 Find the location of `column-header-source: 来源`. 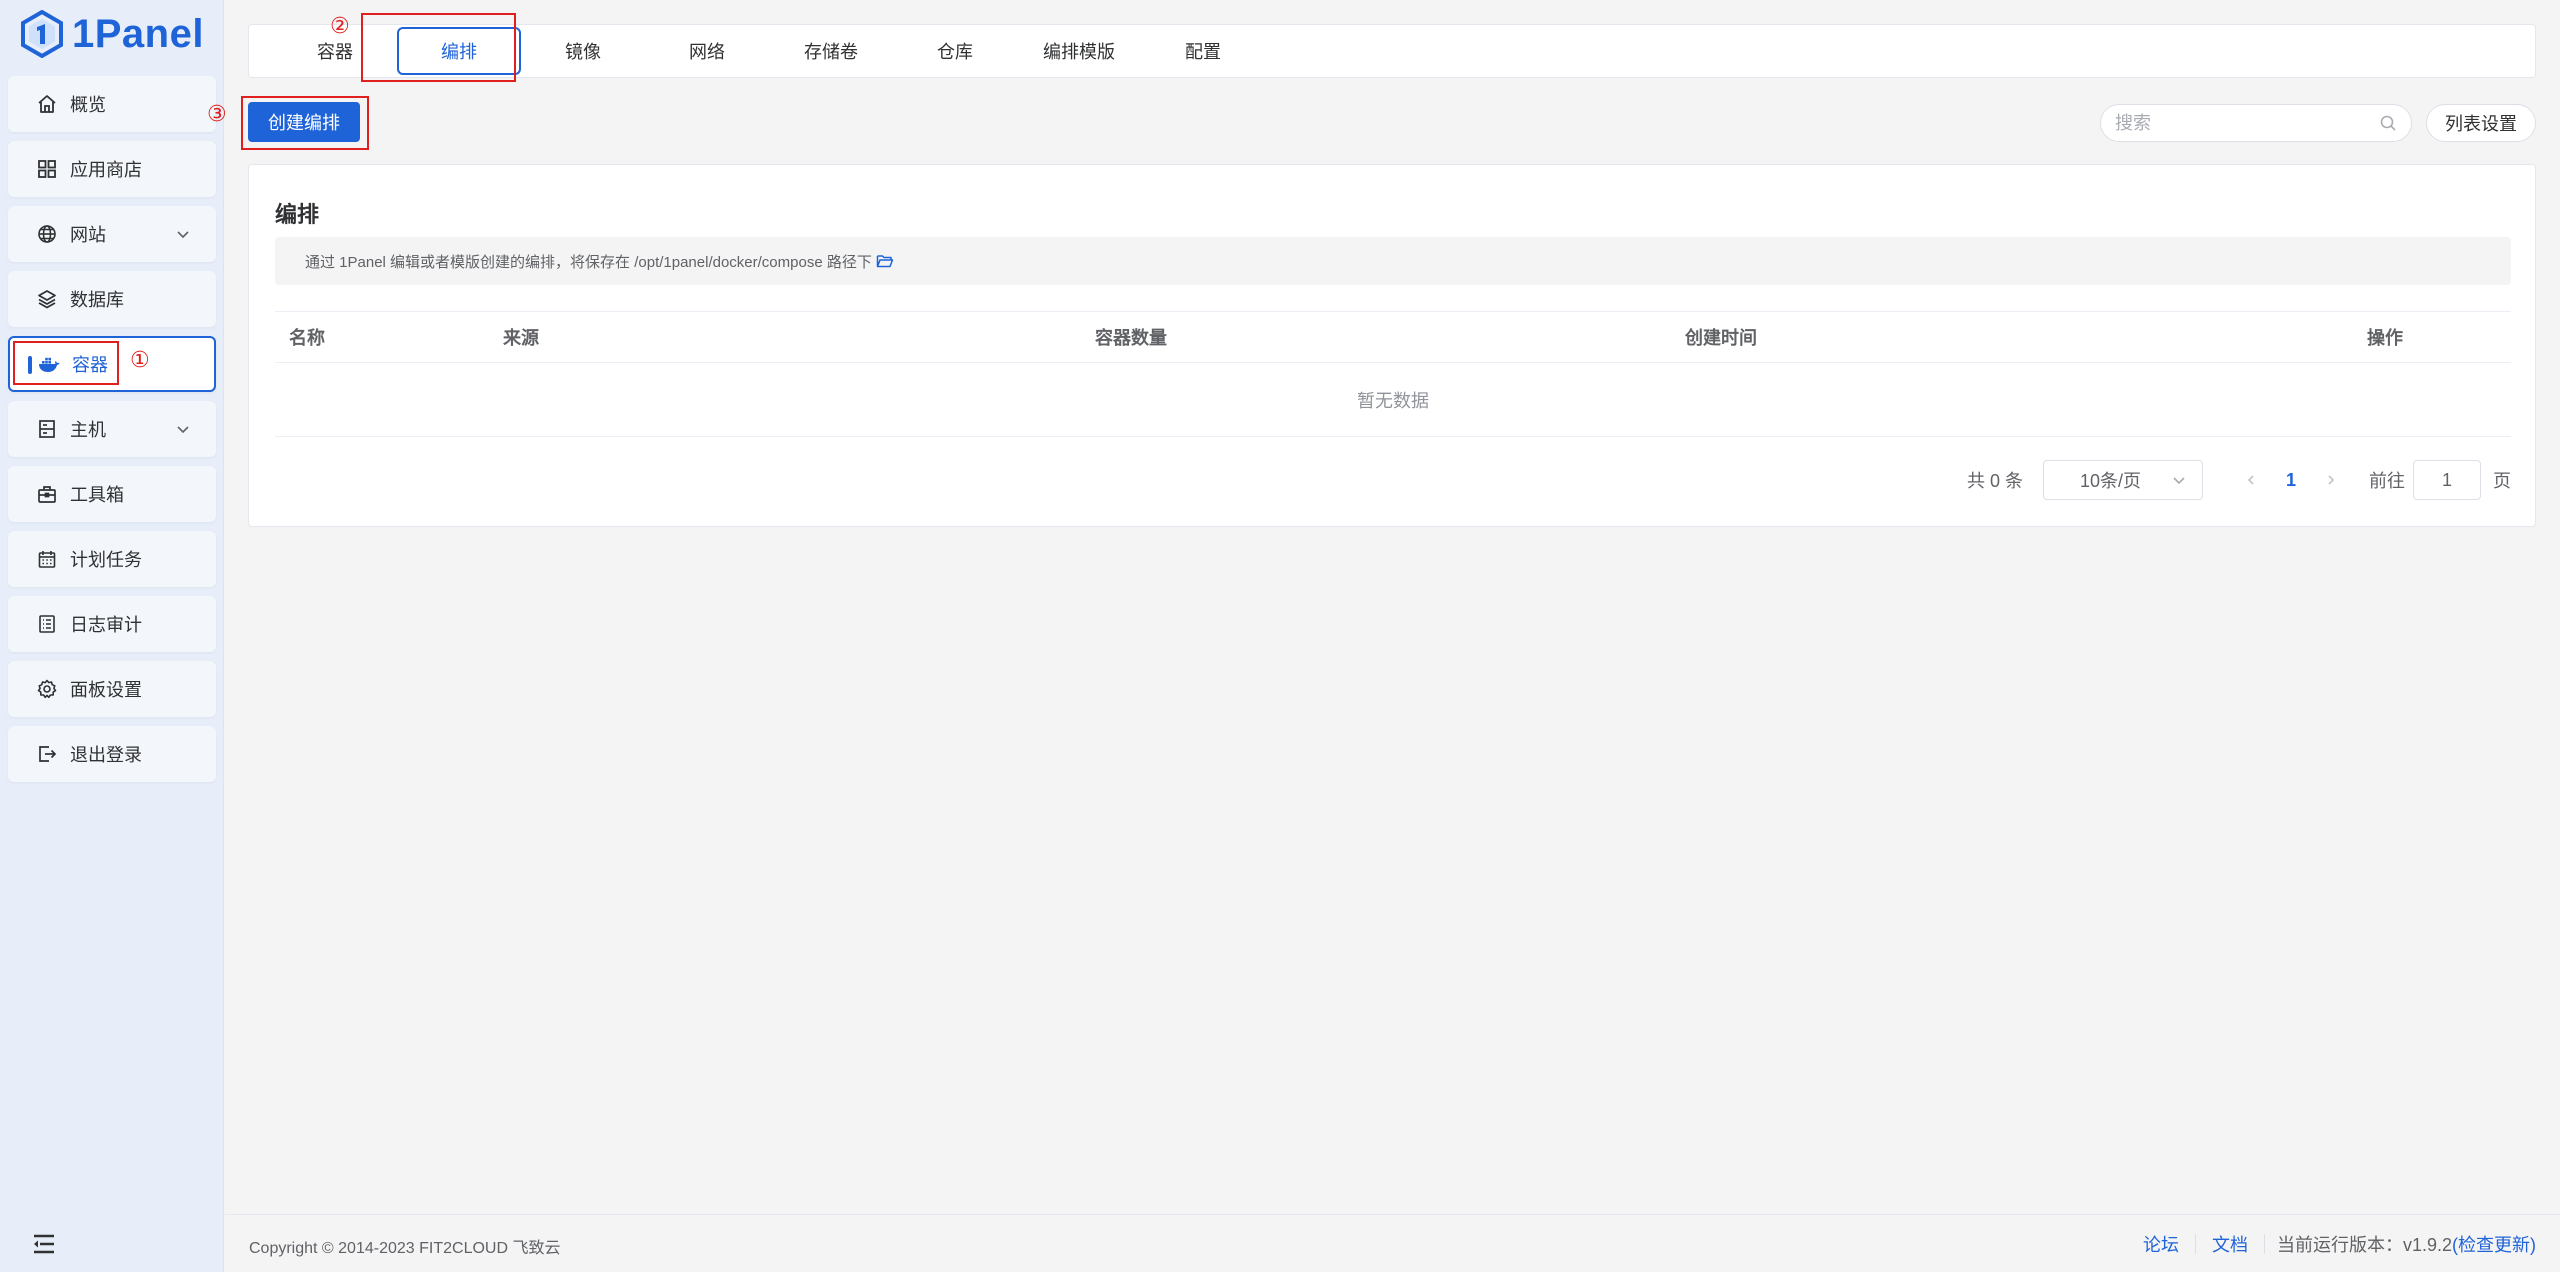

column-header-source: 来源 is located at coordinates (521, 338).